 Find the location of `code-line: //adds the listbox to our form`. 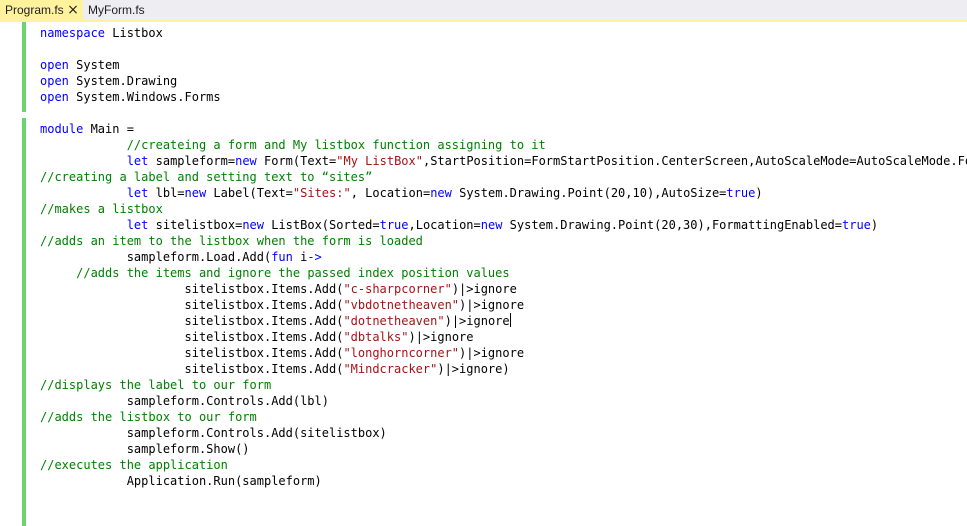

code-line: //adds the listbox to our form is located at coordinates (503, 417).